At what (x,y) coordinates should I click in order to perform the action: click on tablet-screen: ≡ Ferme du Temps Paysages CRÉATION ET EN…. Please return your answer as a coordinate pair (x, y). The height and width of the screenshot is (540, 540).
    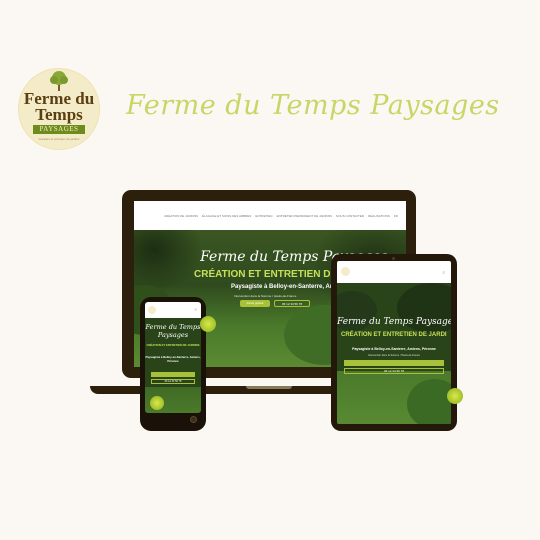
    Looking at the image, I should click on (394, 342).